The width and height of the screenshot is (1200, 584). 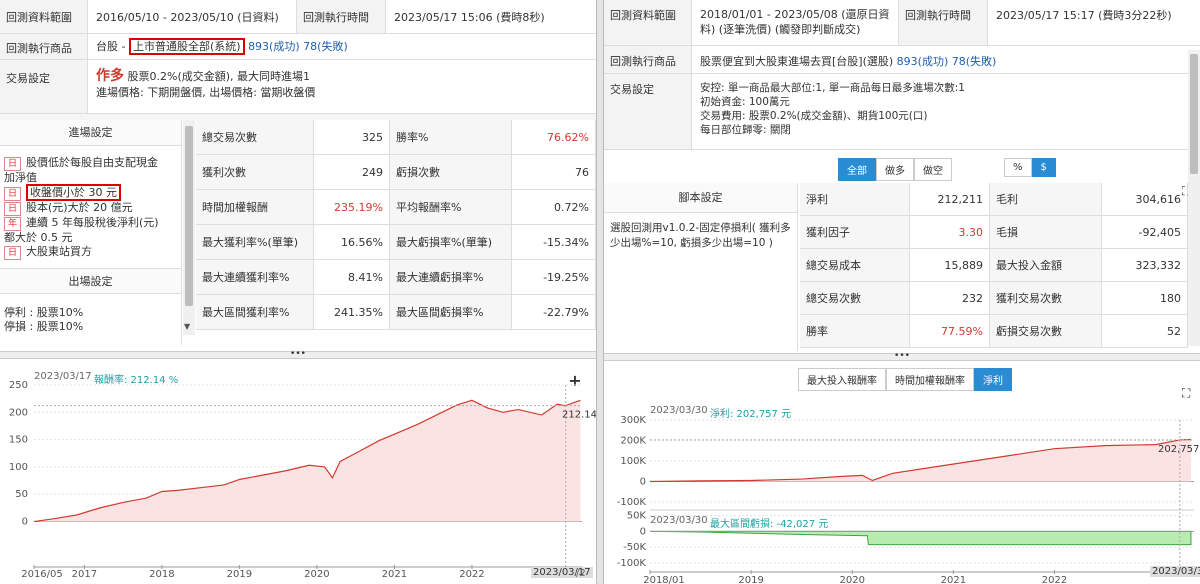 What do you see at coordinates (274, 46) in the screenshot?
I see `product-success-link: 893(成功)` at bounding box center [274, 46].